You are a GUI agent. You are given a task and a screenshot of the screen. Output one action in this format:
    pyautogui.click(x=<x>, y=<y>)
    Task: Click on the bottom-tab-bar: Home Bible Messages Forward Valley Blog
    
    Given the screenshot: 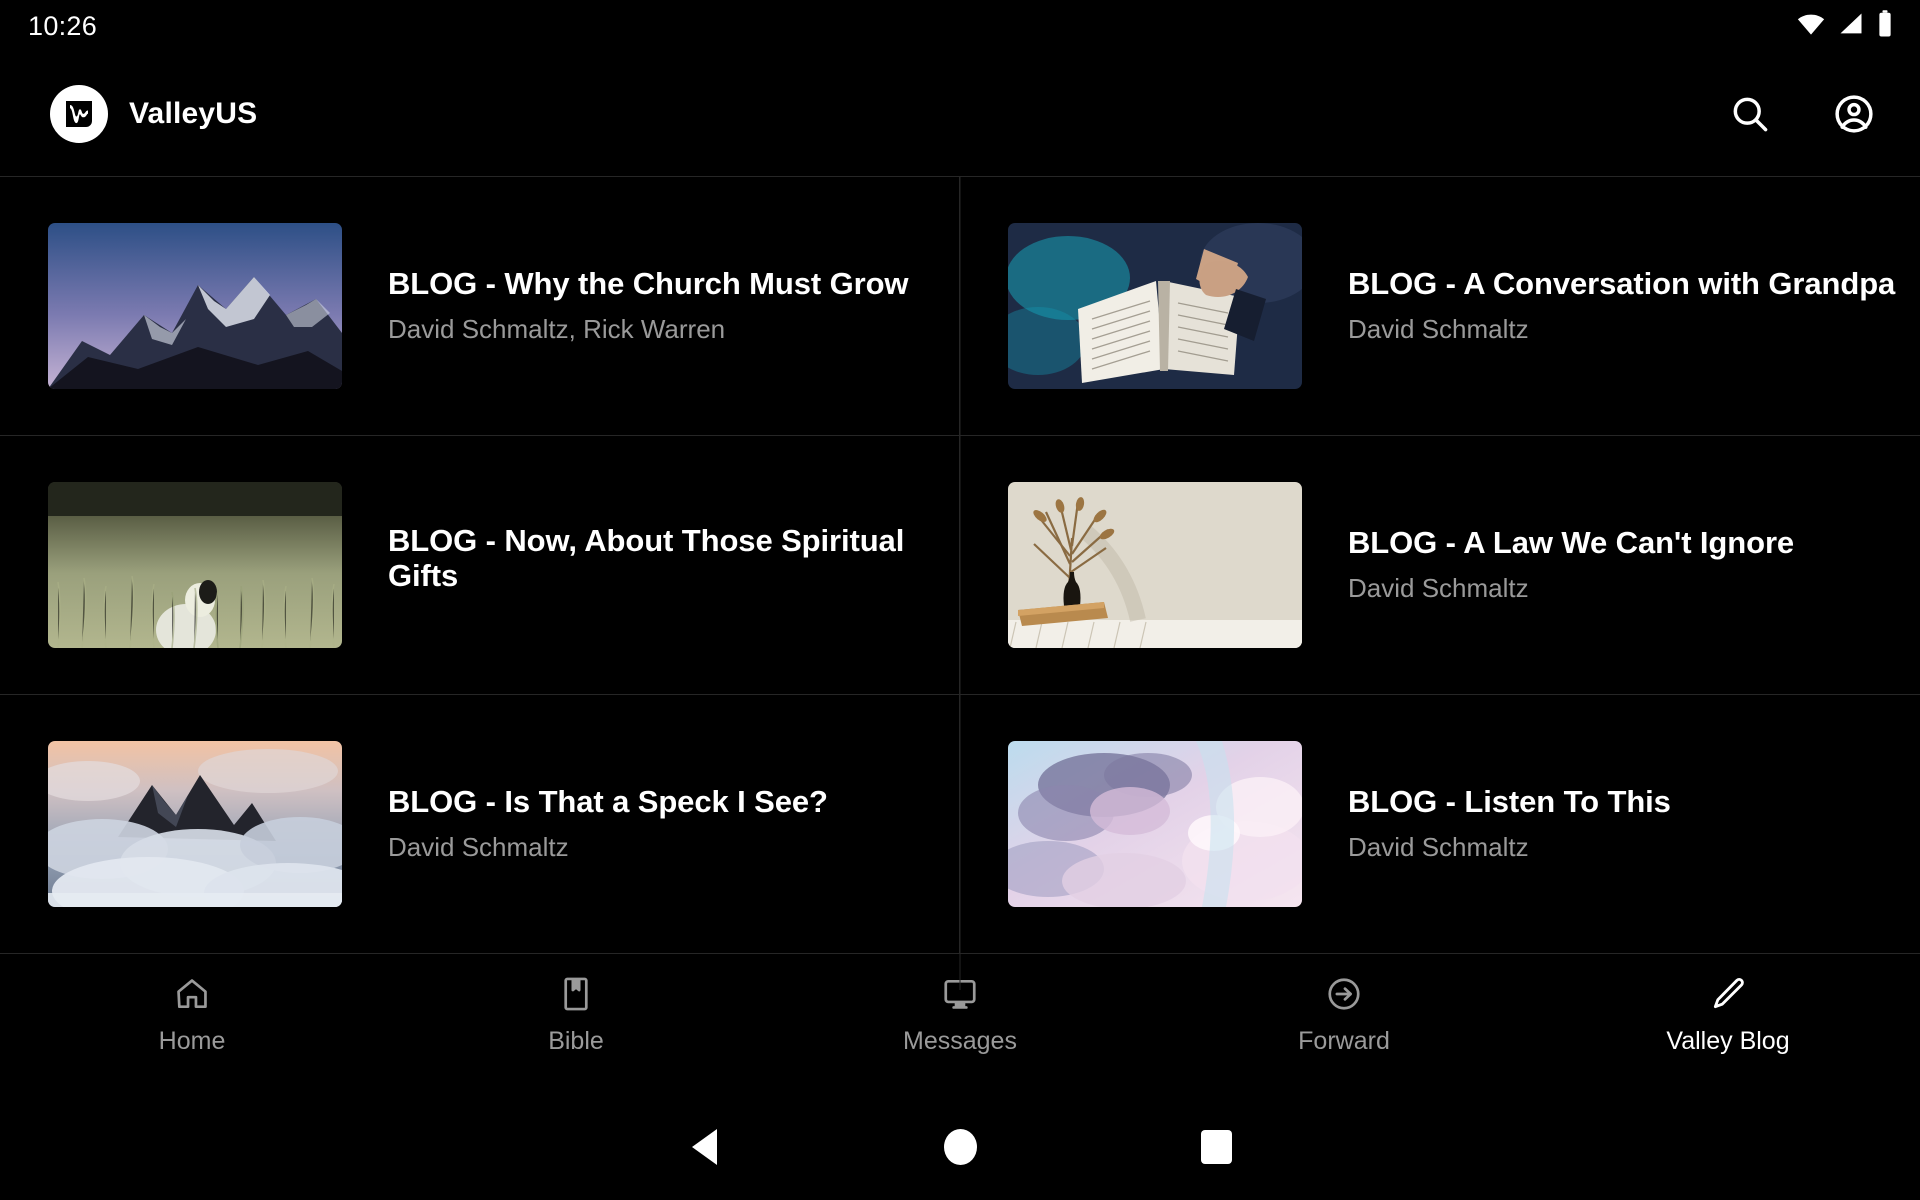 What is the action you would take?
    pyautogui.click(x=960, y=1024)
    